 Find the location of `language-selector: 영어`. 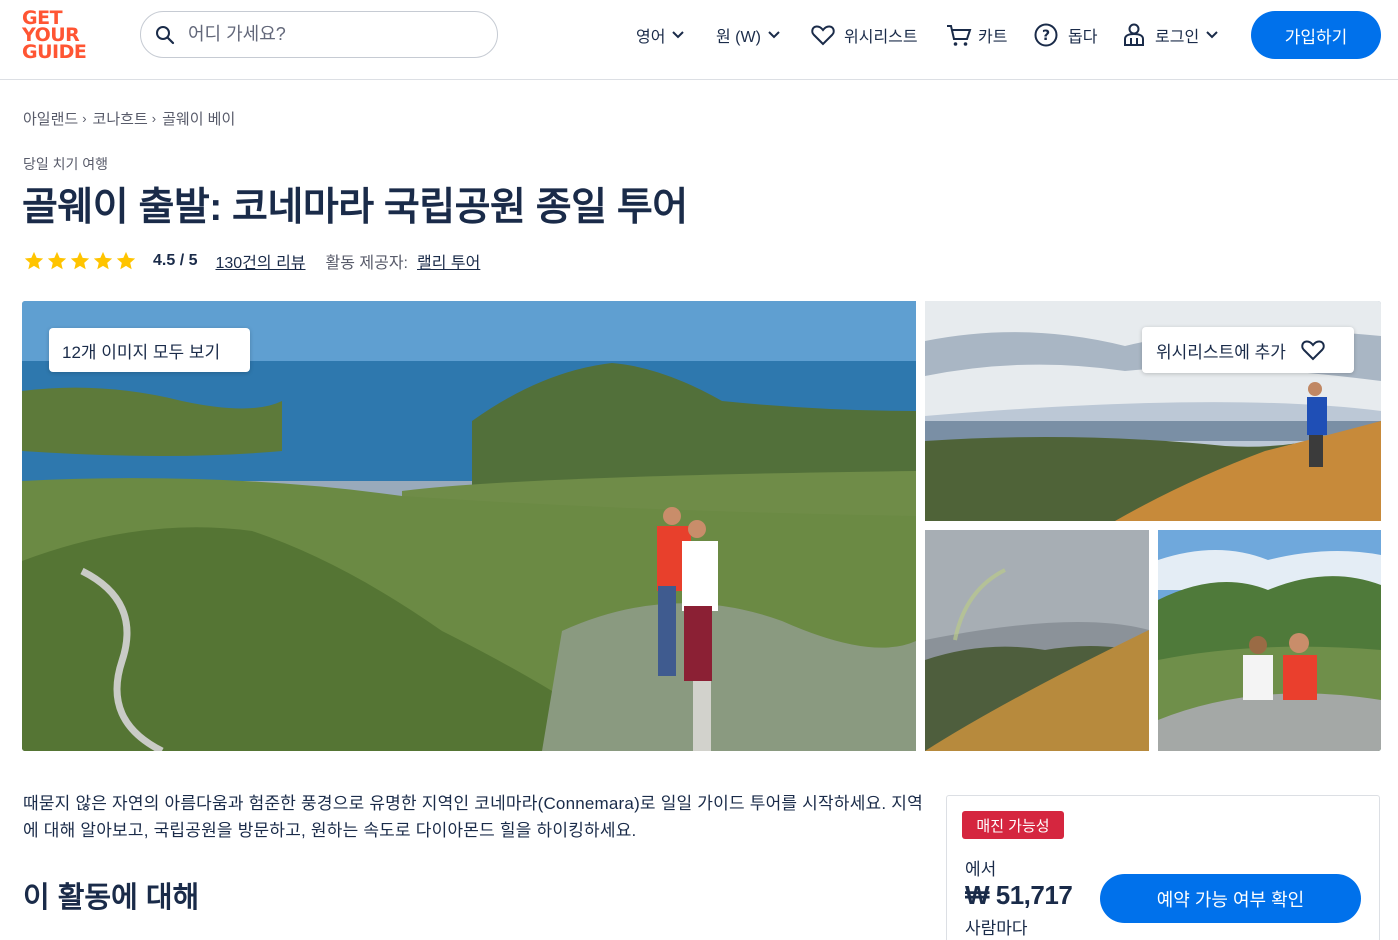

language-selector: 영어 is located at coordinates (660, 35).